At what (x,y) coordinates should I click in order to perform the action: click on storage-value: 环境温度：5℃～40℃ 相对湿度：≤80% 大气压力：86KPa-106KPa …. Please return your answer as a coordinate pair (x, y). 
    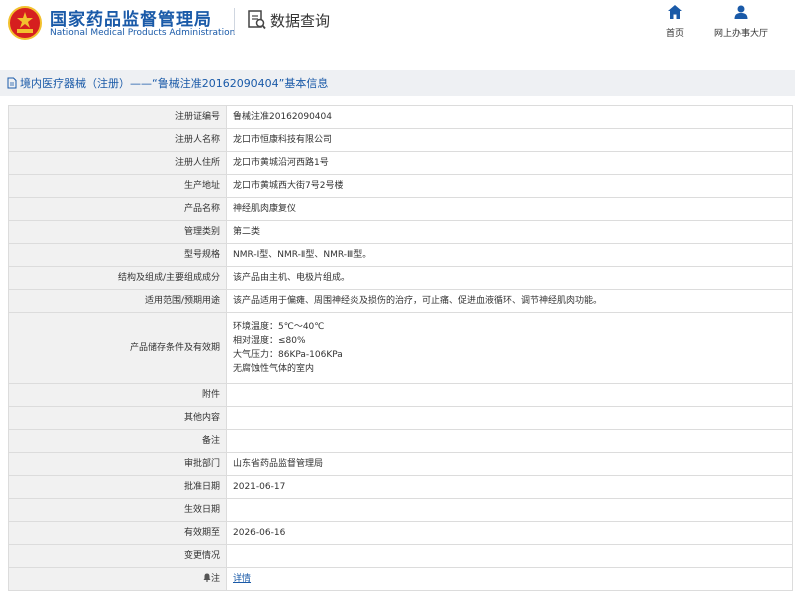
    Looking at the image, I should click on (509, 348).